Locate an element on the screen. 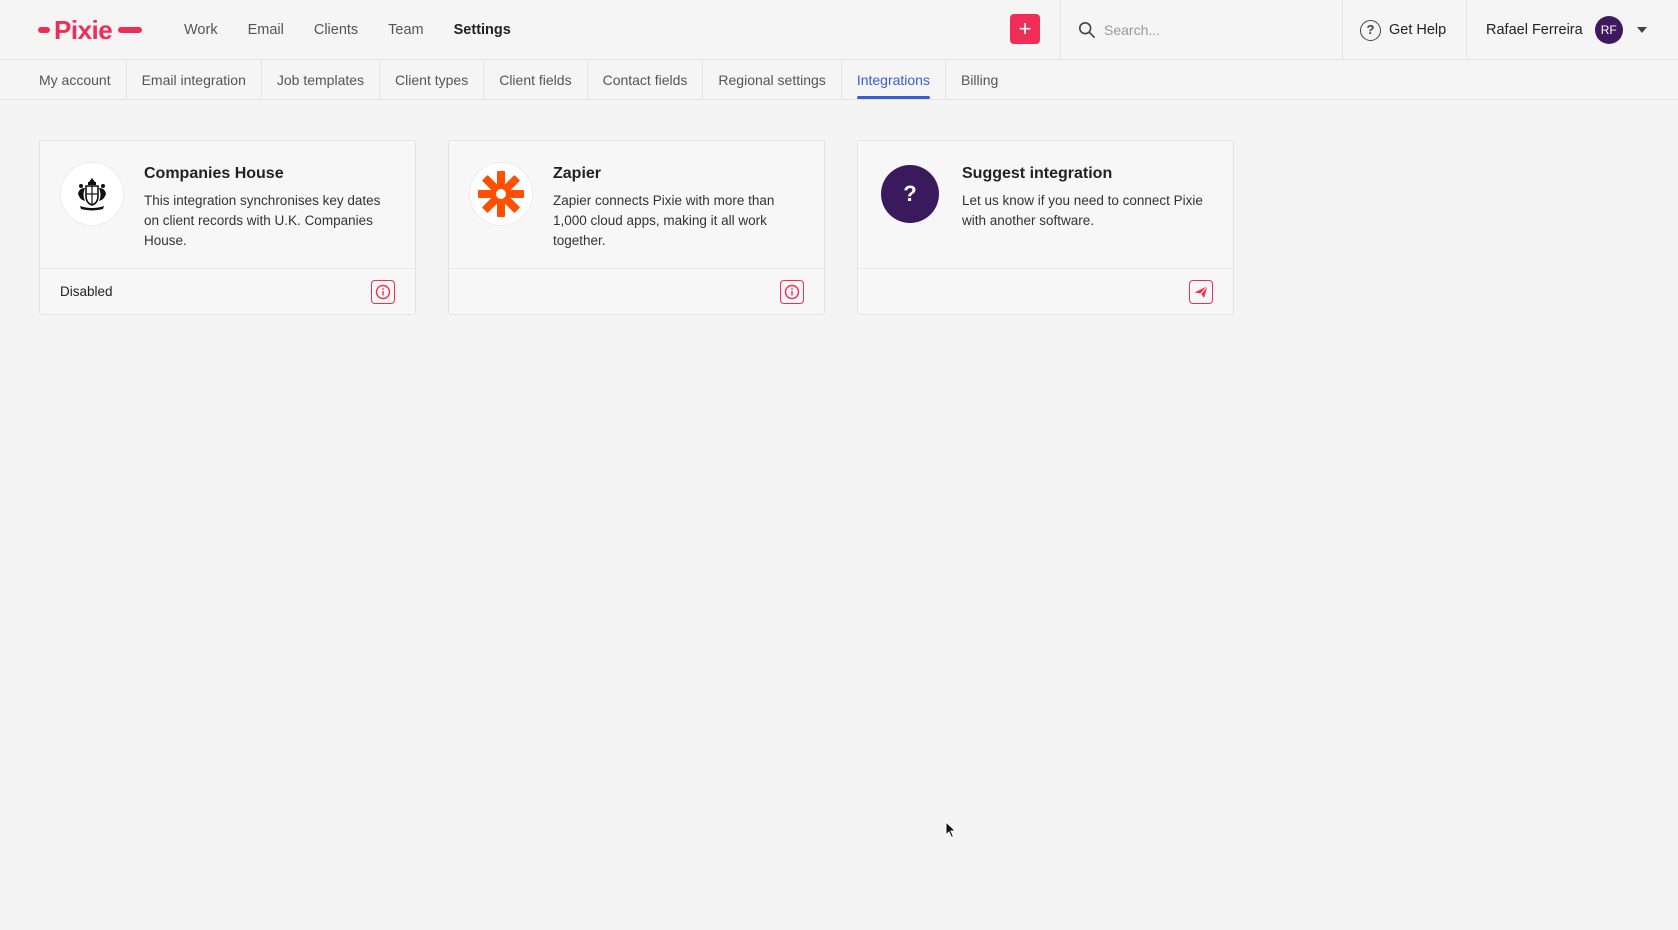 This screenshot has width=1678, height=930. tab-client-types: Client types is located at coordinates (432, 79).